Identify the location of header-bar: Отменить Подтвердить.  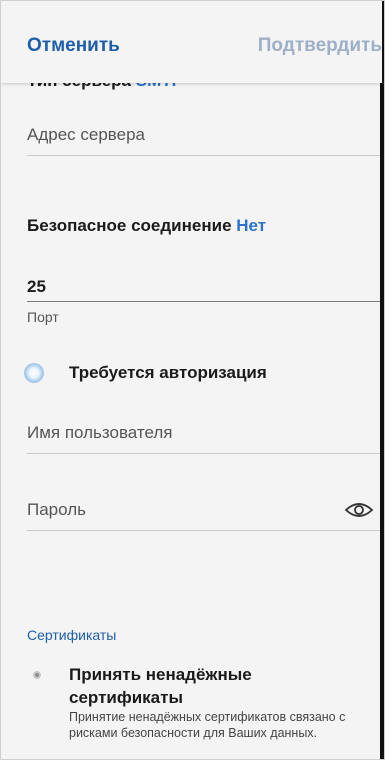
(191, 42).